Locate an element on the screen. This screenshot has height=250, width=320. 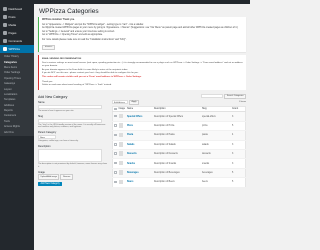
parent-label: Parent Category is located at coordinates (47, 133).